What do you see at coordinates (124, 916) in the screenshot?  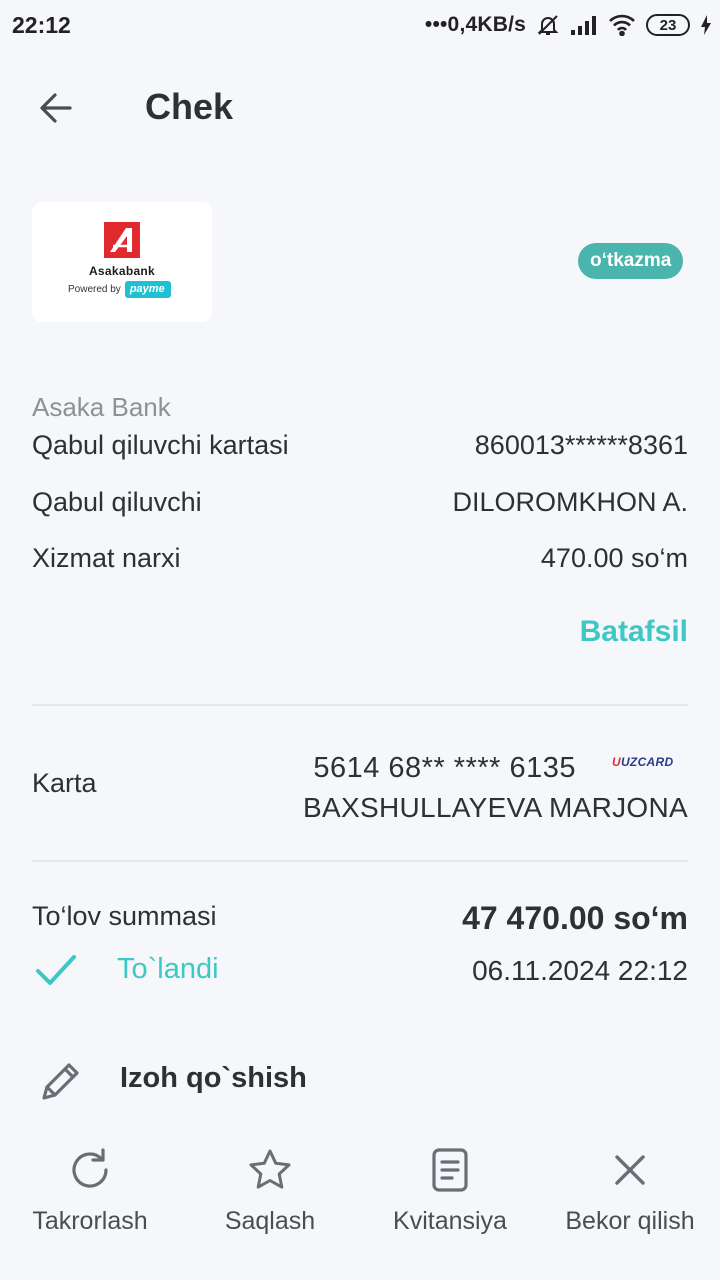 I see `payment-amount-label: To‘lov summasi` at bounding box center [124, 916].